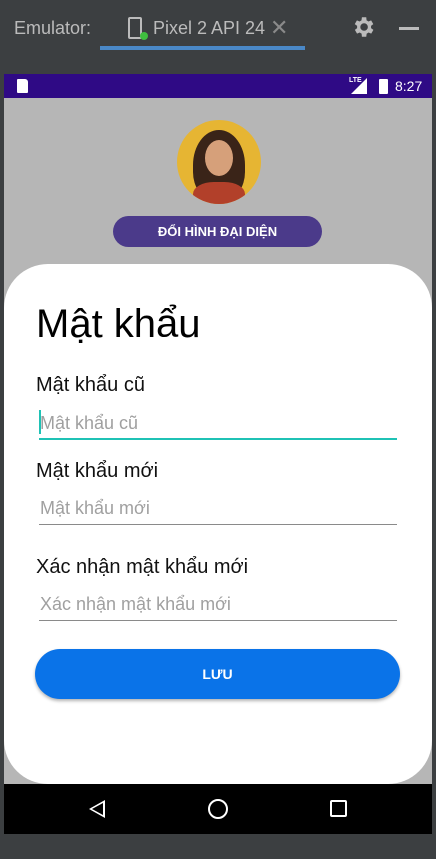 The height and width of the screenshot is (859, 436). What do you see at coordinates (218, 603) in the screenshot?
I see `confirm-password-field` at bounding box center [218, 603].